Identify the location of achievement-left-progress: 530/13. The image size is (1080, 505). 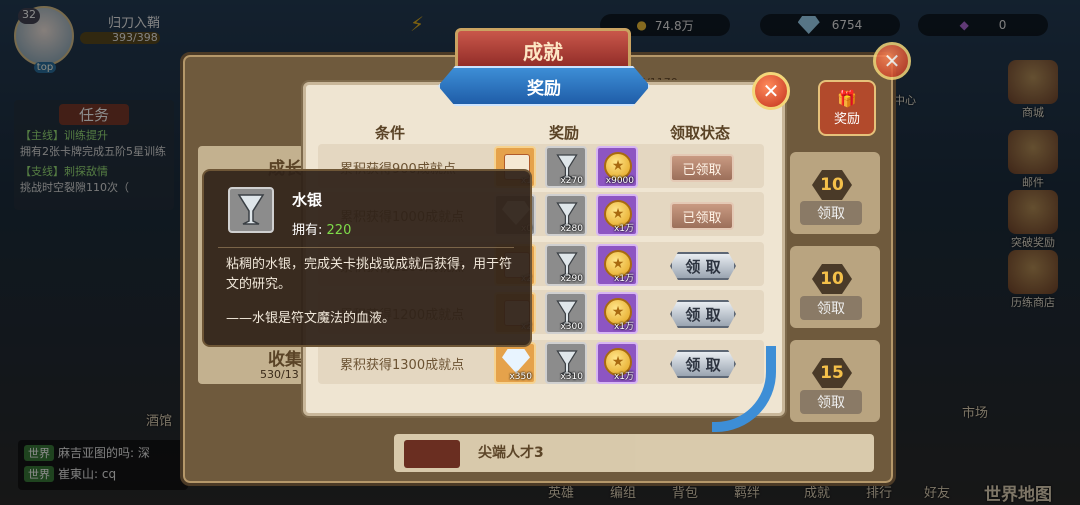
(279, 374).